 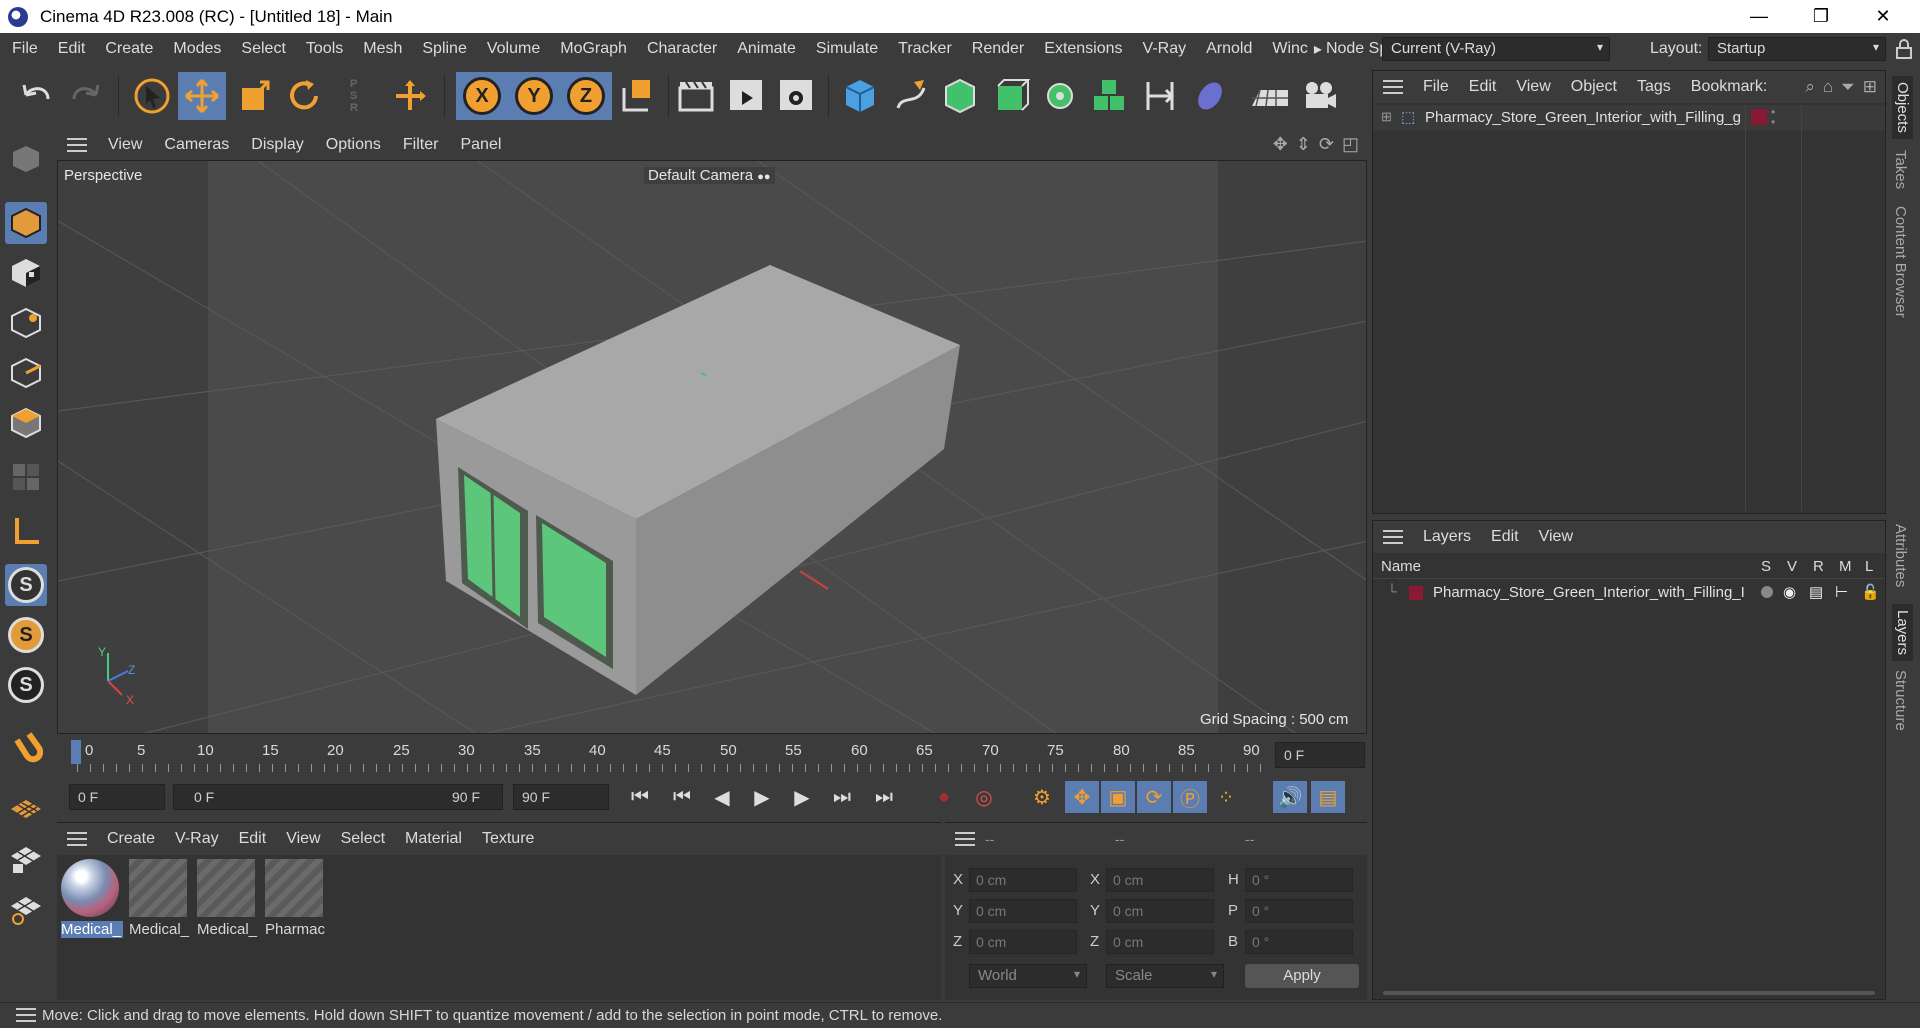 I want to click on transform-tool-icon, so click(x=410, y=96).